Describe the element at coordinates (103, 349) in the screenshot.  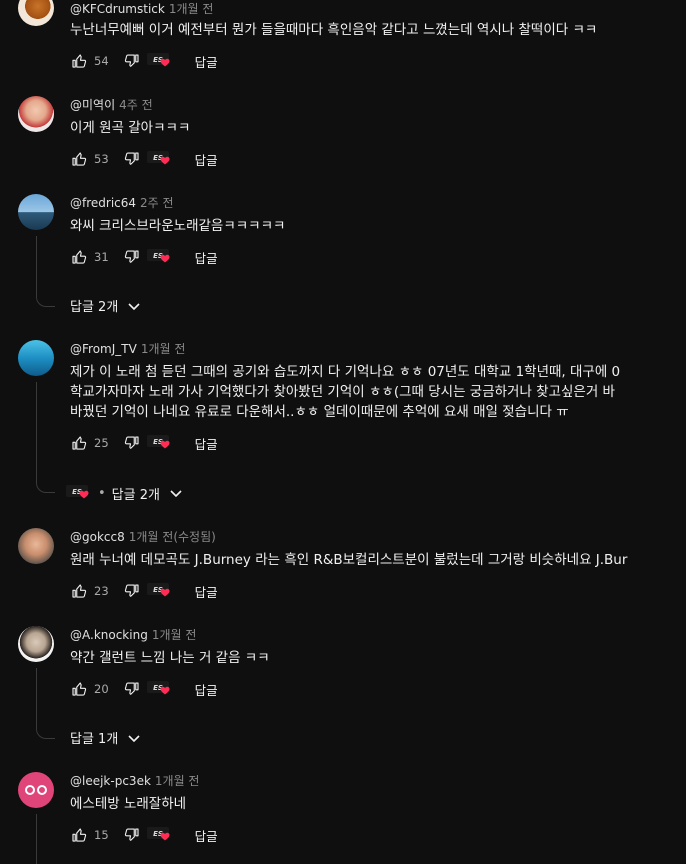
I see `comment-author: @FromJ_TV` at that location.